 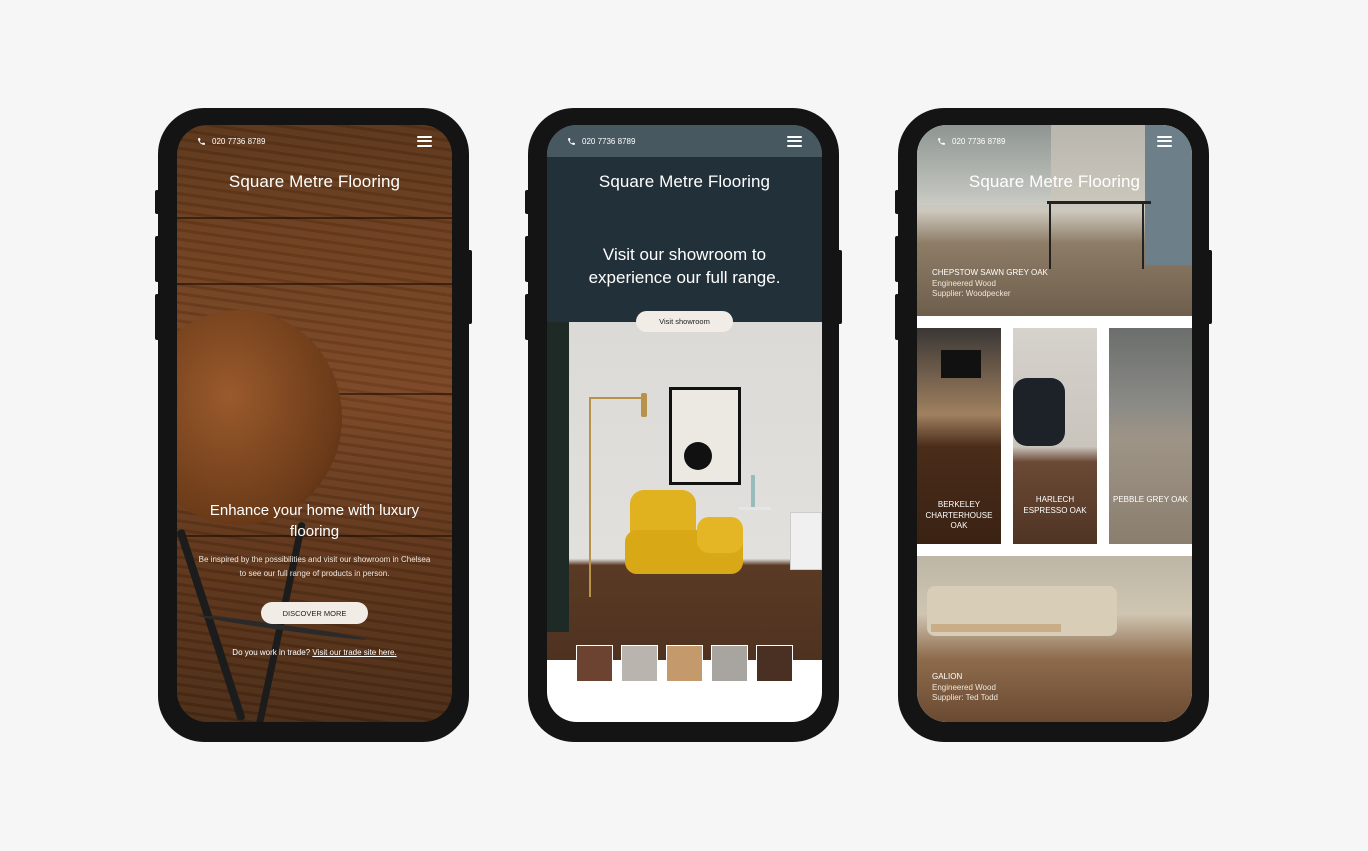 I want to click on product-name: GALION, so click(x=947, y=676).